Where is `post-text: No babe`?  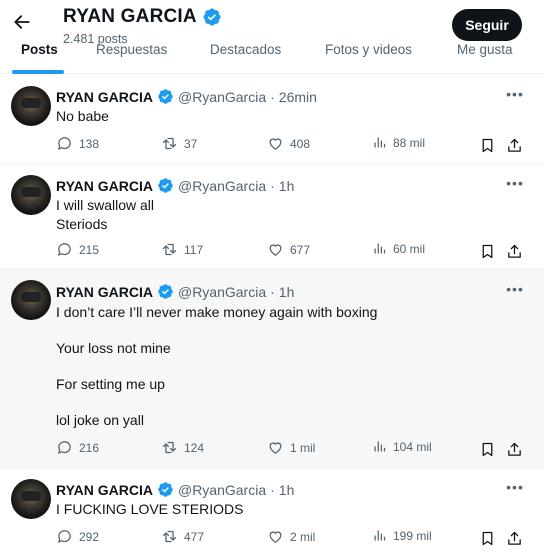 post-text: No babe is located at coordinates (82, 116).